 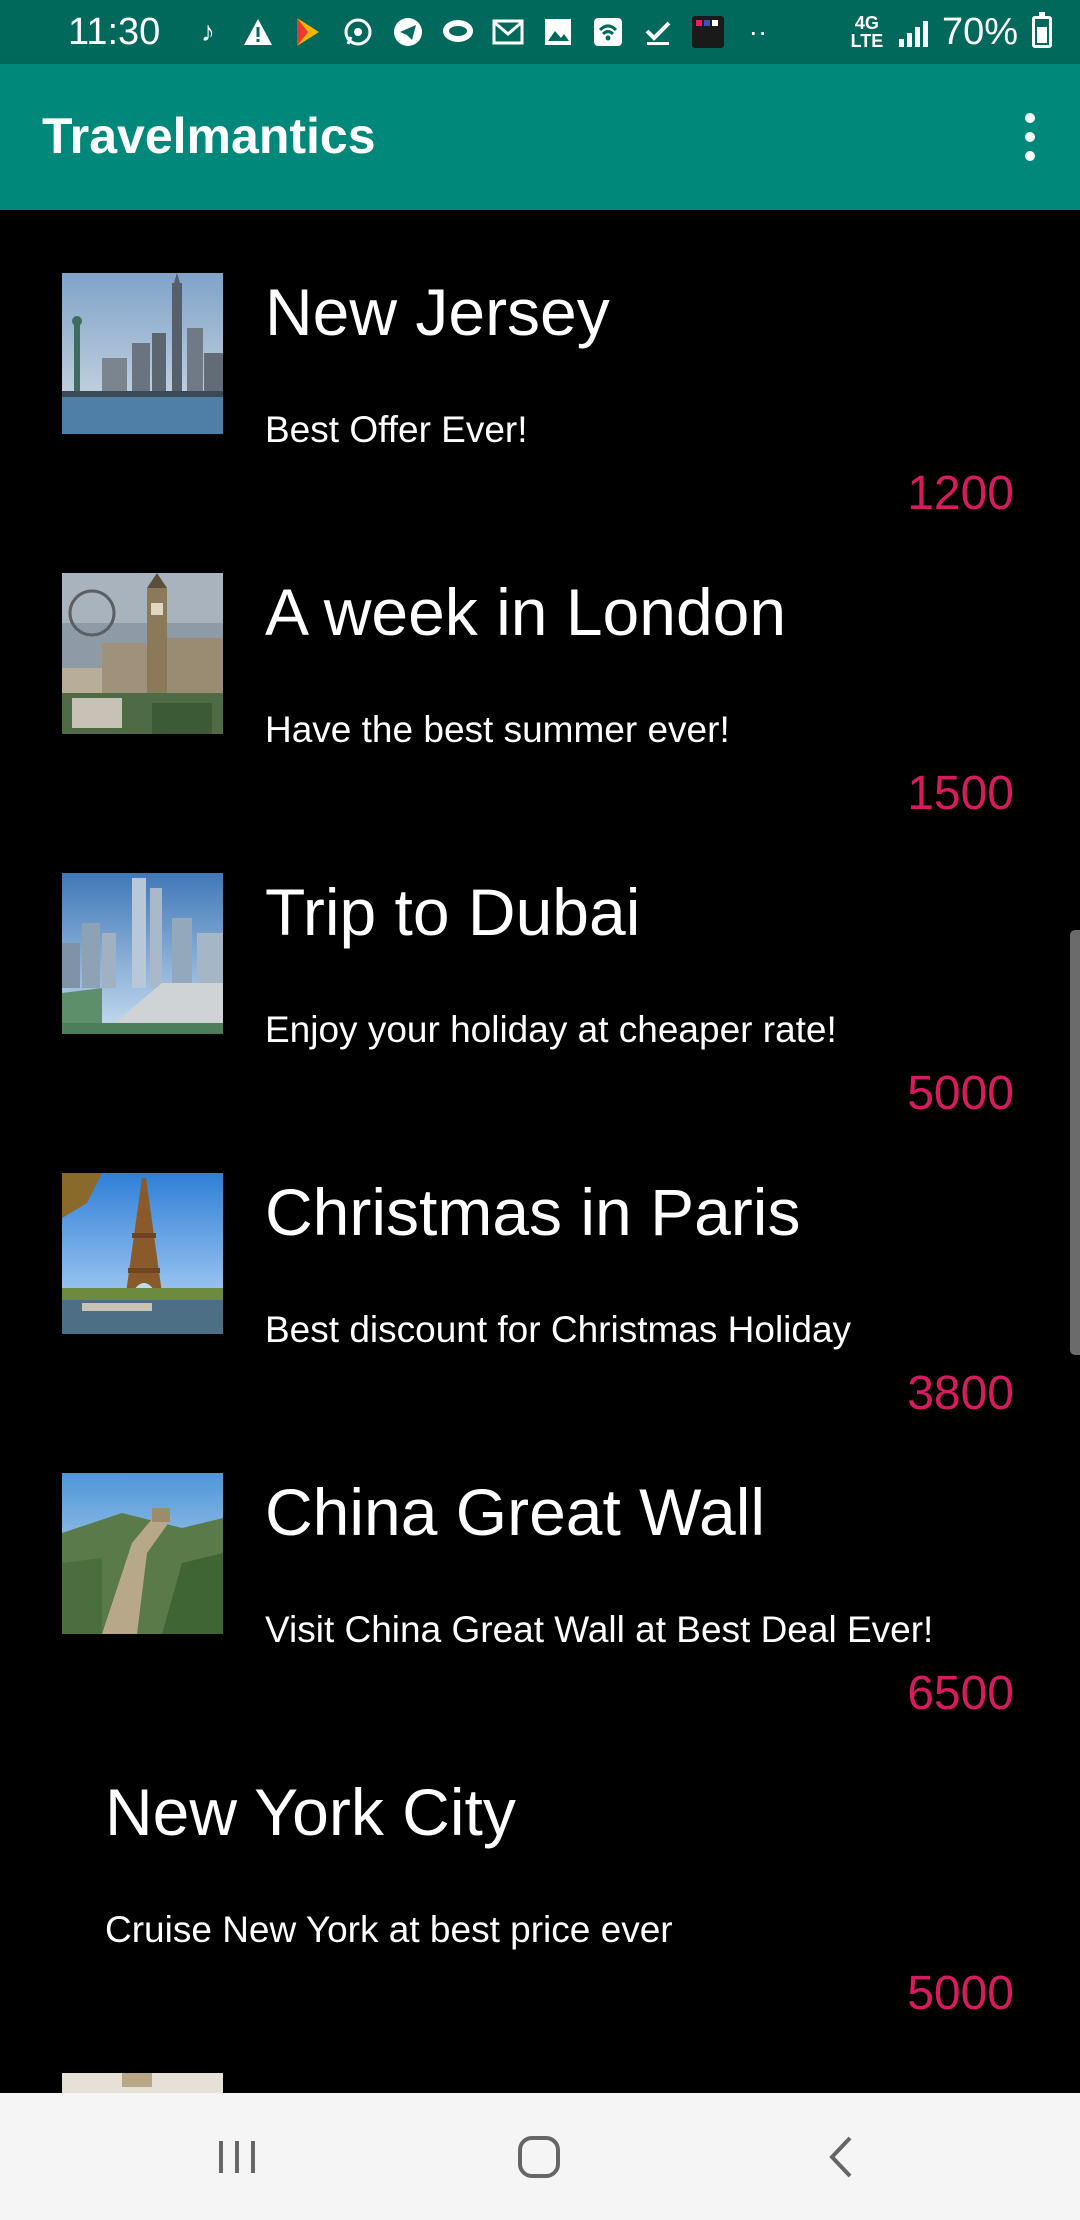 What do you see at coordinates (658, 32) in the screenshot?
I see `check-icon` at bounding box center [658, 32].